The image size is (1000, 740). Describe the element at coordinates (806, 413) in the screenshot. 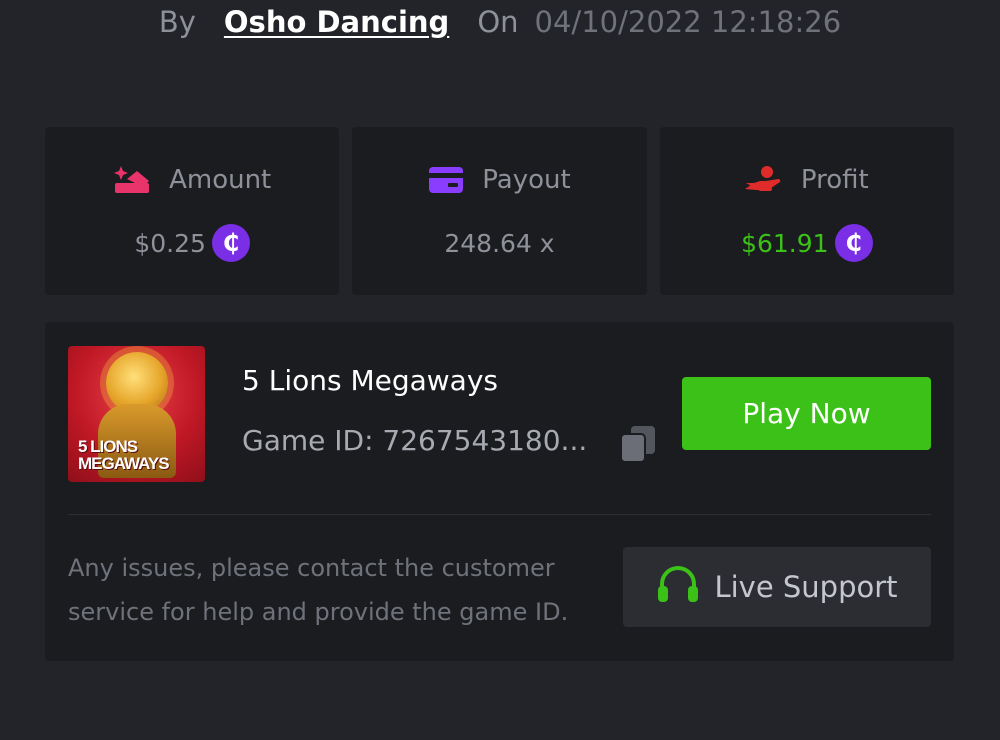

I see `play-now-button: Play Now` at that location.